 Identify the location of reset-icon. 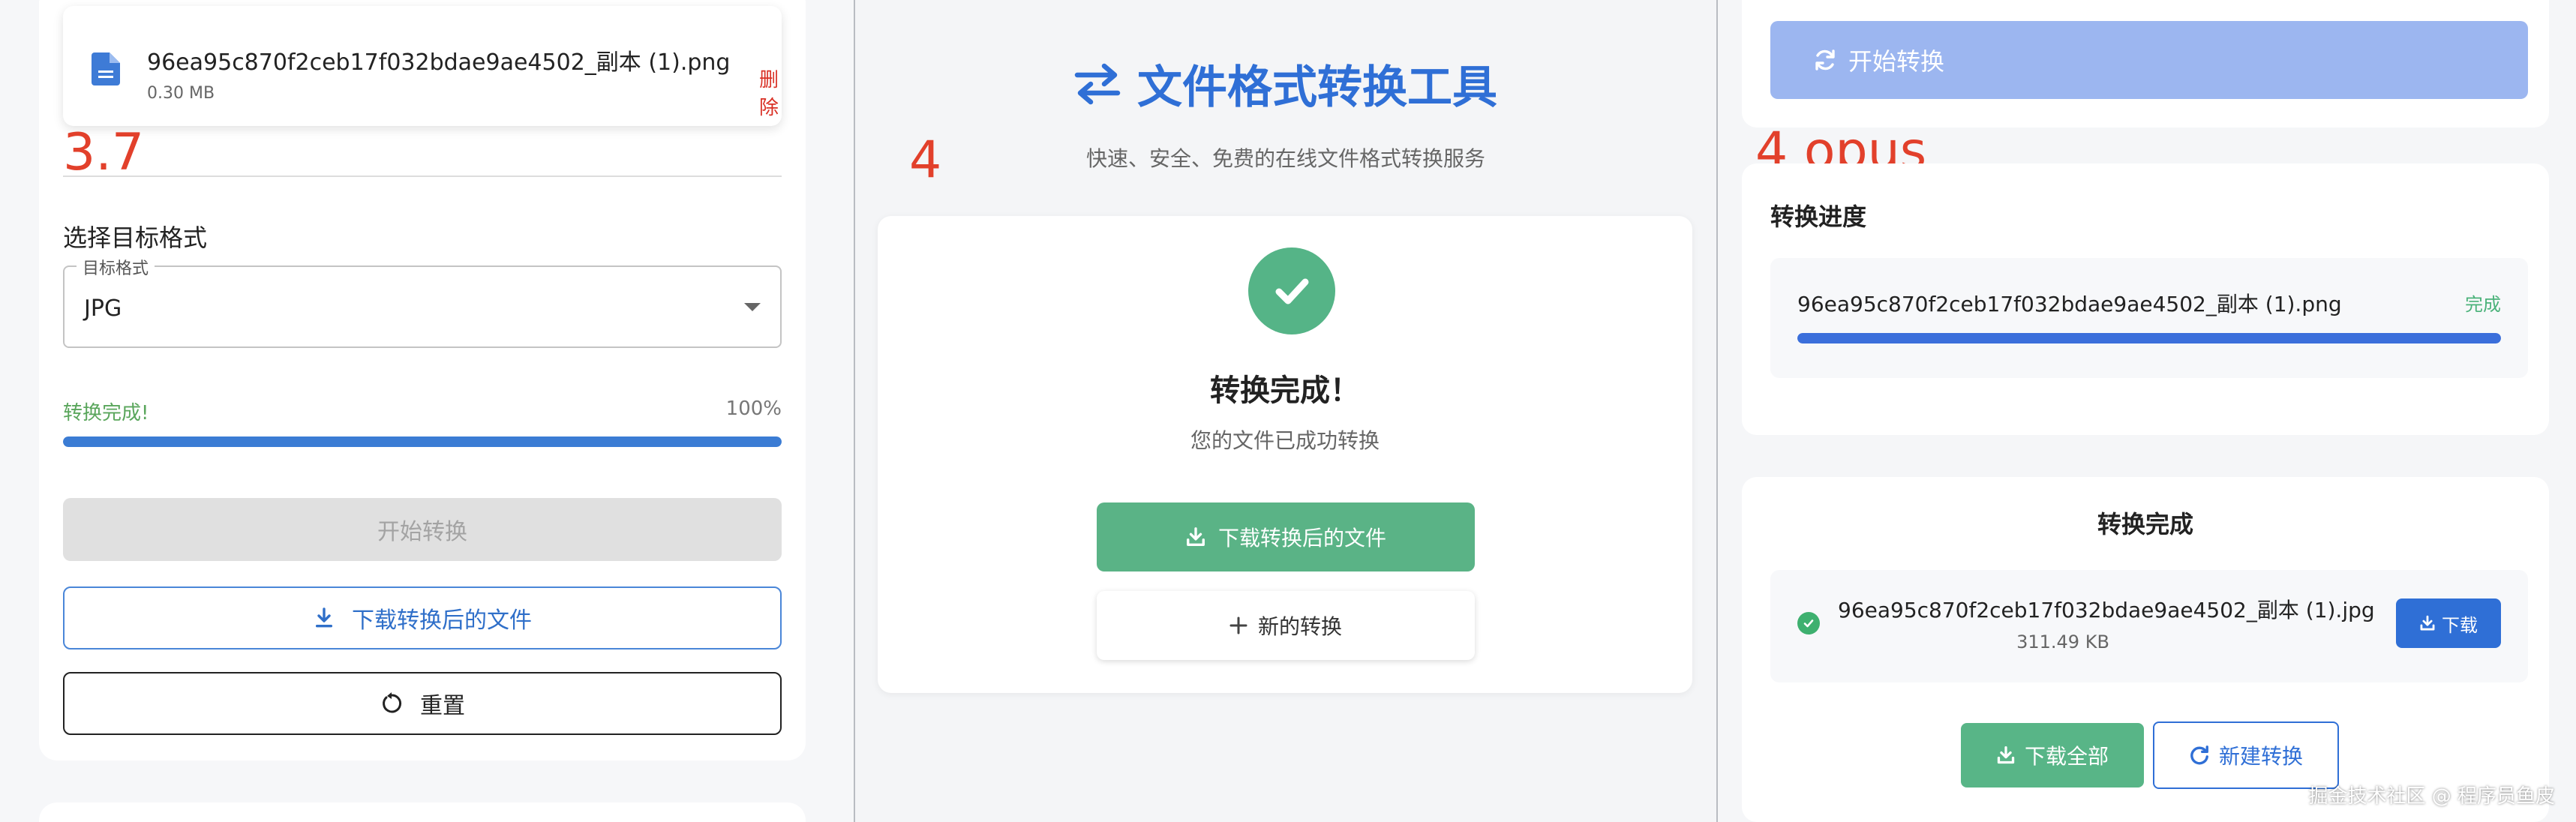
(392, 702).